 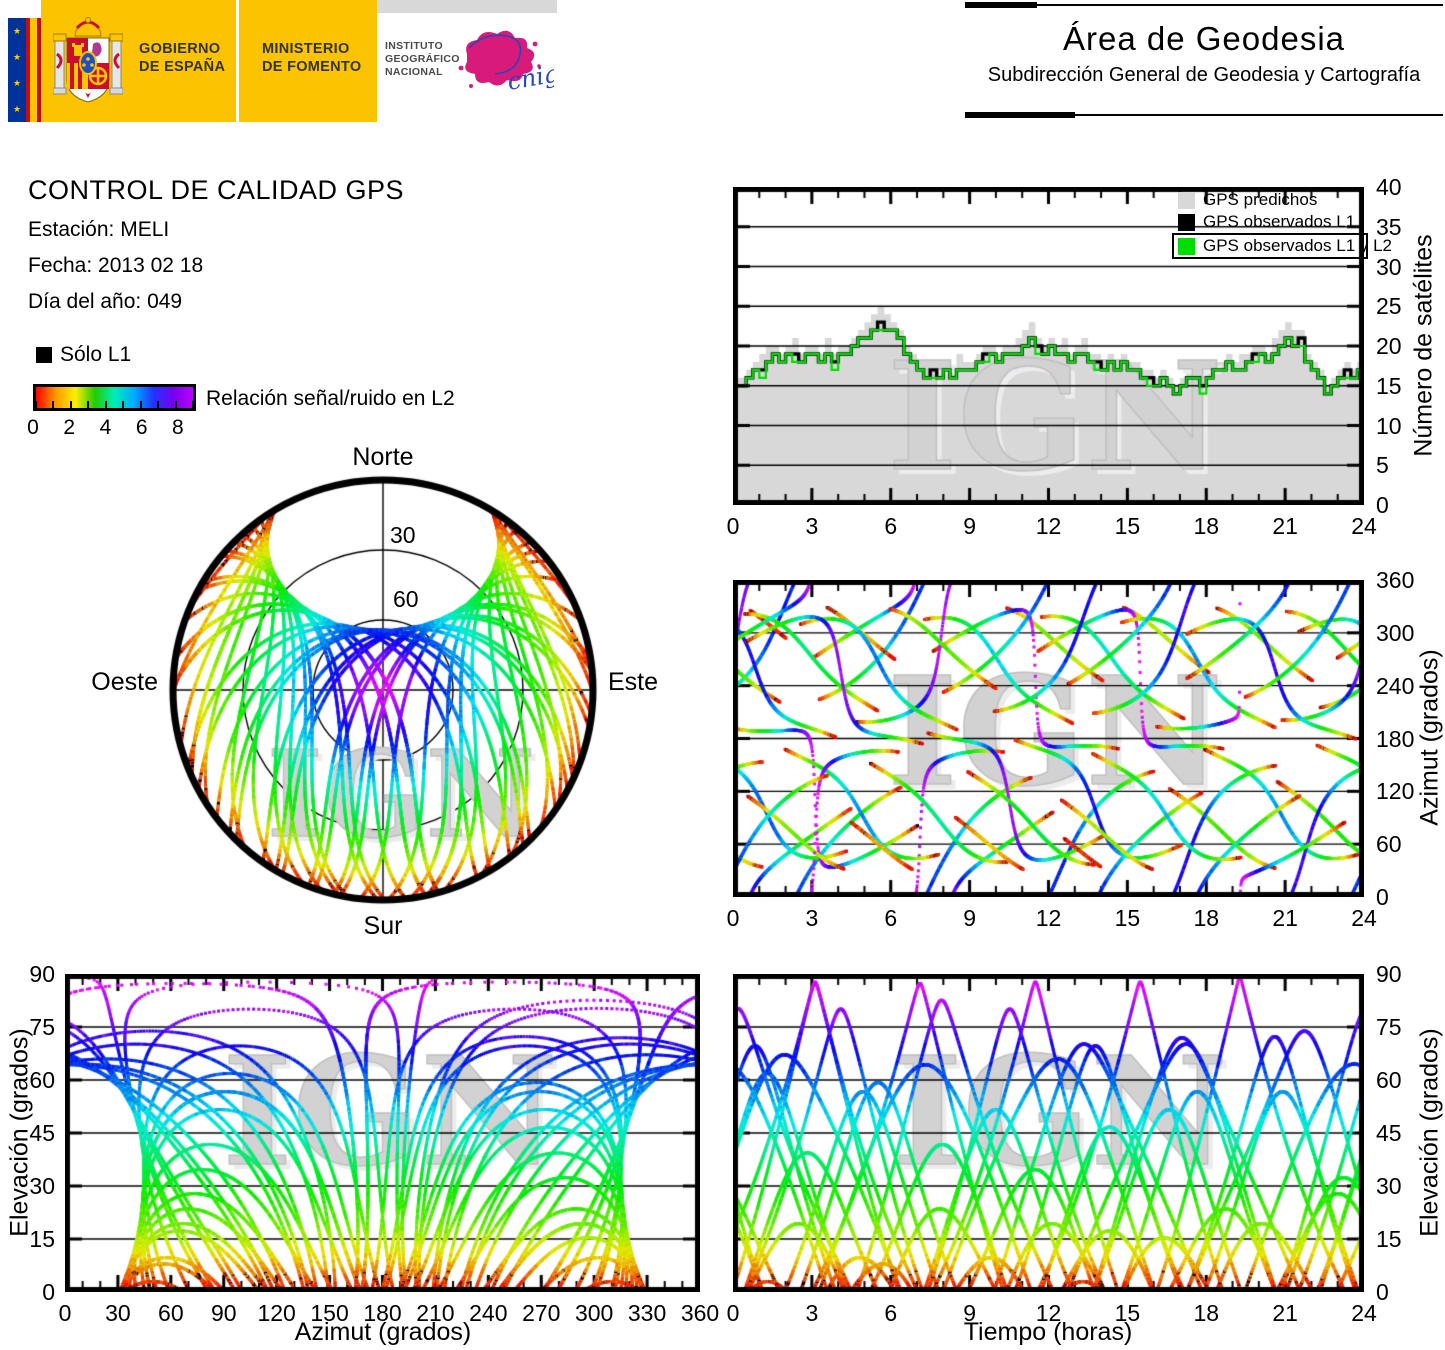 I want to click on gobierno-label: GOBIERNO DE ESPAÑA, so click(x=182, y=58).